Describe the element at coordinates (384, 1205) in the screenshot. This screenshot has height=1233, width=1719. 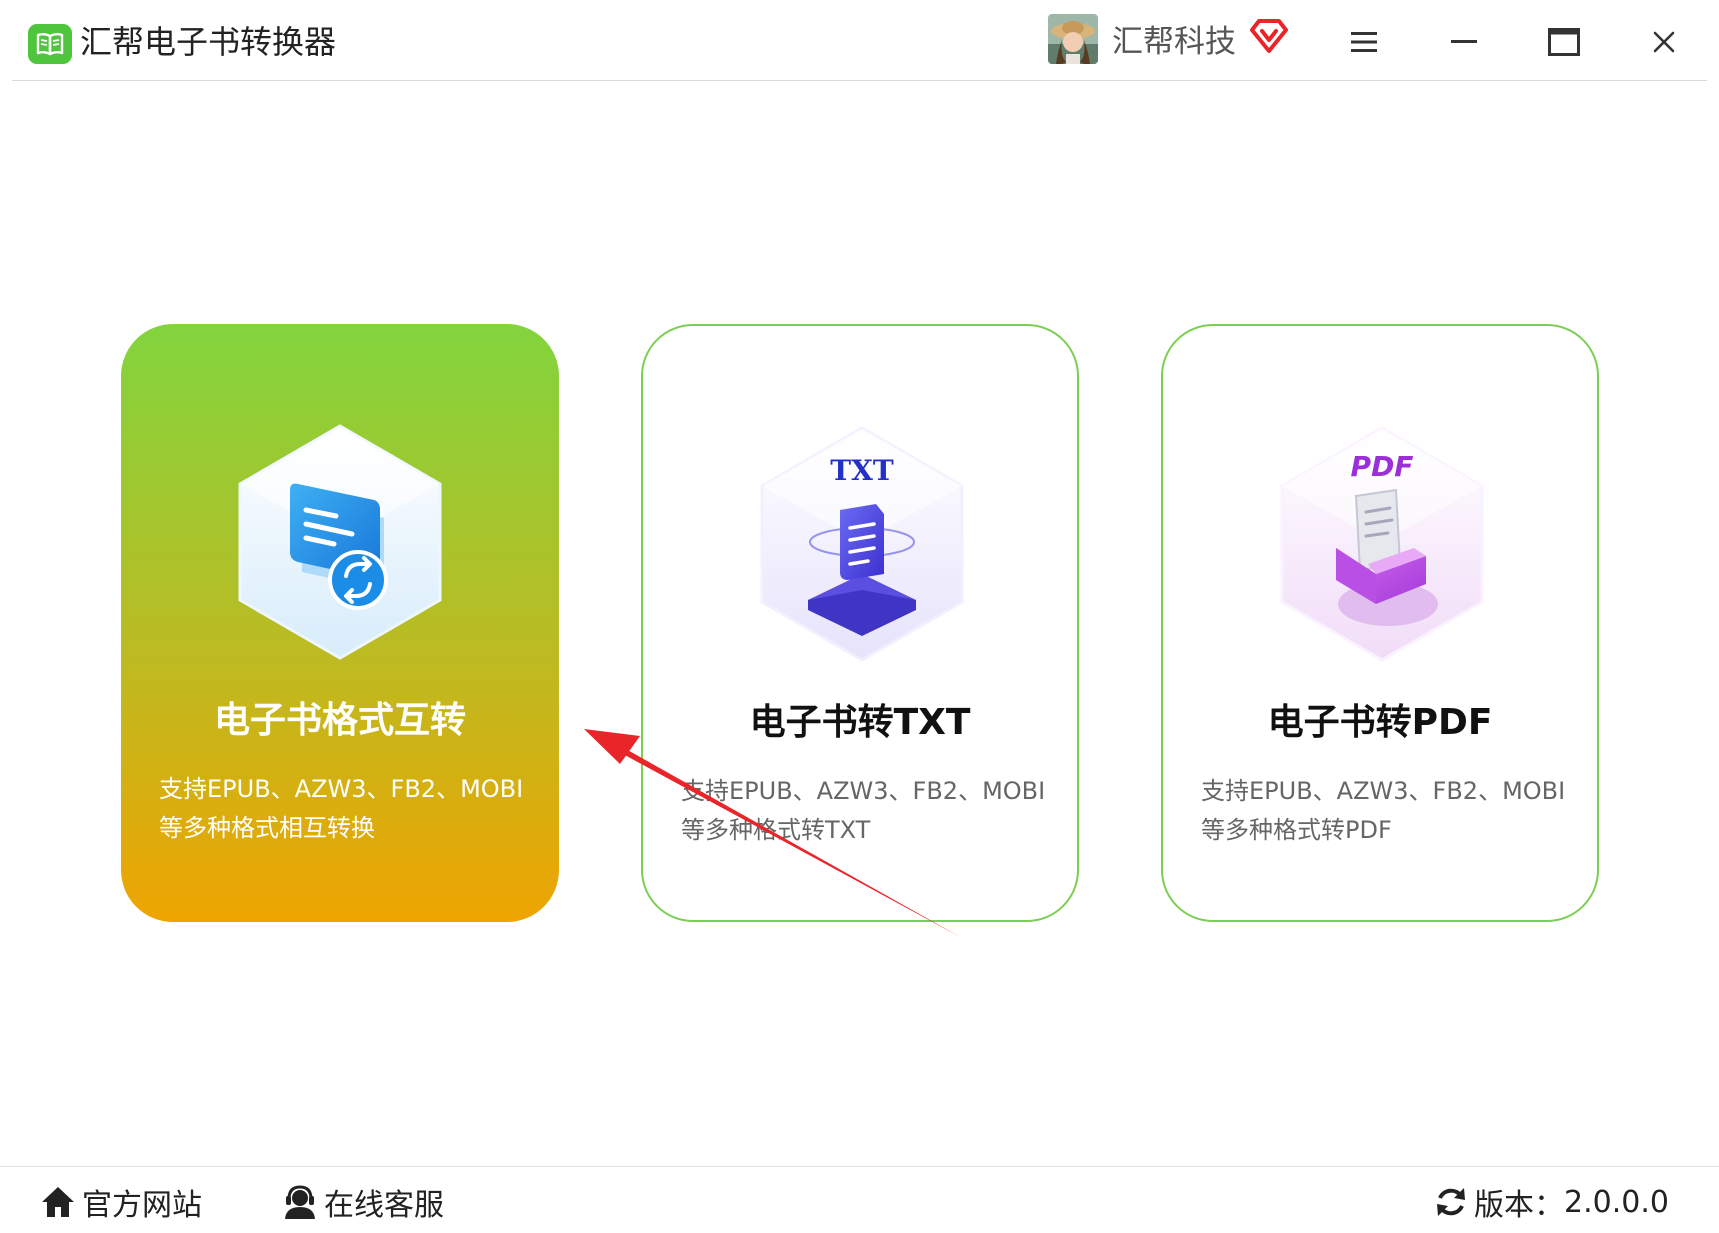
I see `online-support-label: 在线客服` at that location.